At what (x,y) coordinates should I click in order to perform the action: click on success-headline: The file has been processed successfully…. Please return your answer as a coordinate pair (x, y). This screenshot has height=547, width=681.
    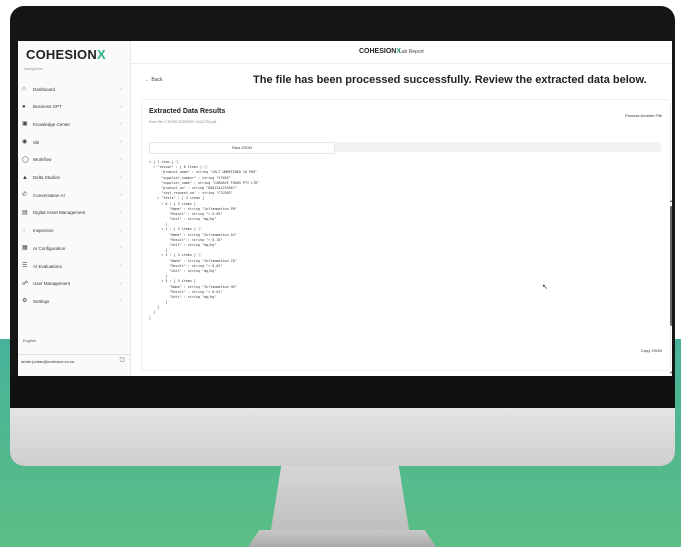
    Looking at the image, I should click on (450, 80).